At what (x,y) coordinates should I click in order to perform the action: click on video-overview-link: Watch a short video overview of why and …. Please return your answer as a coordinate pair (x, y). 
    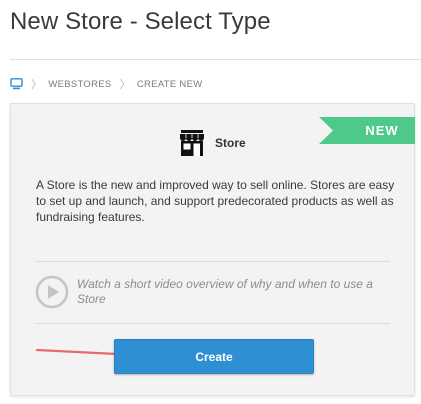
    Looking at the image, I should click on (215, 292).